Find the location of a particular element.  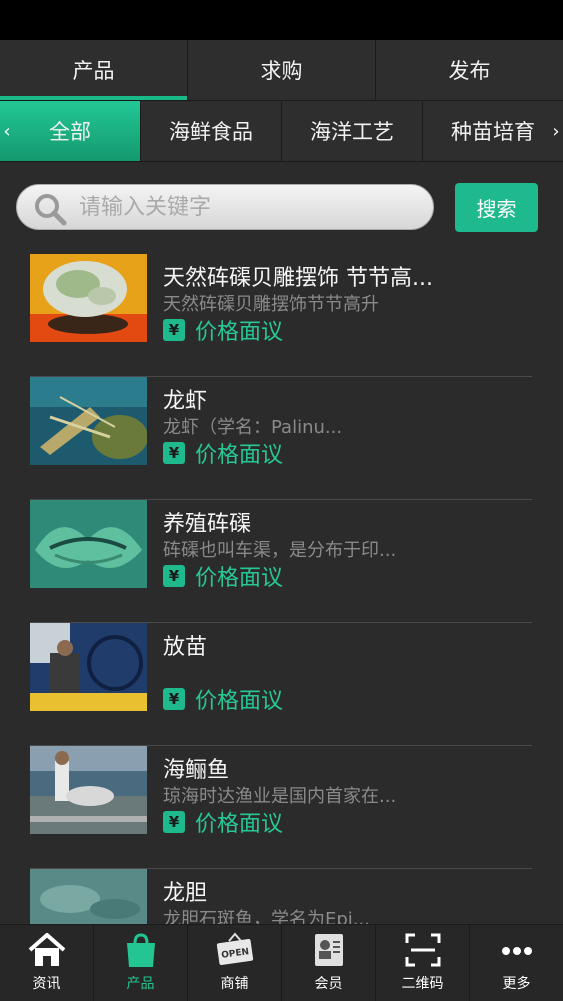

tab-publish: 发布 is located at coordinates (469, 70).